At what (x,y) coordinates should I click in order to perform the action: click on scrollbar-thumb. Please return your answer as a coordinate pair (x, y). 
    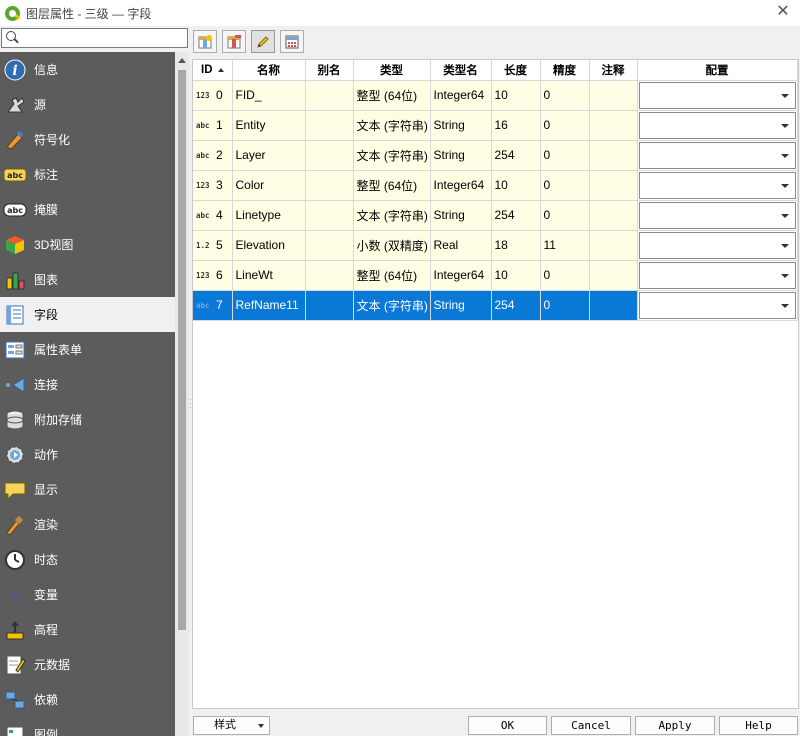
    Looking at the image, I should click on (182, 350).